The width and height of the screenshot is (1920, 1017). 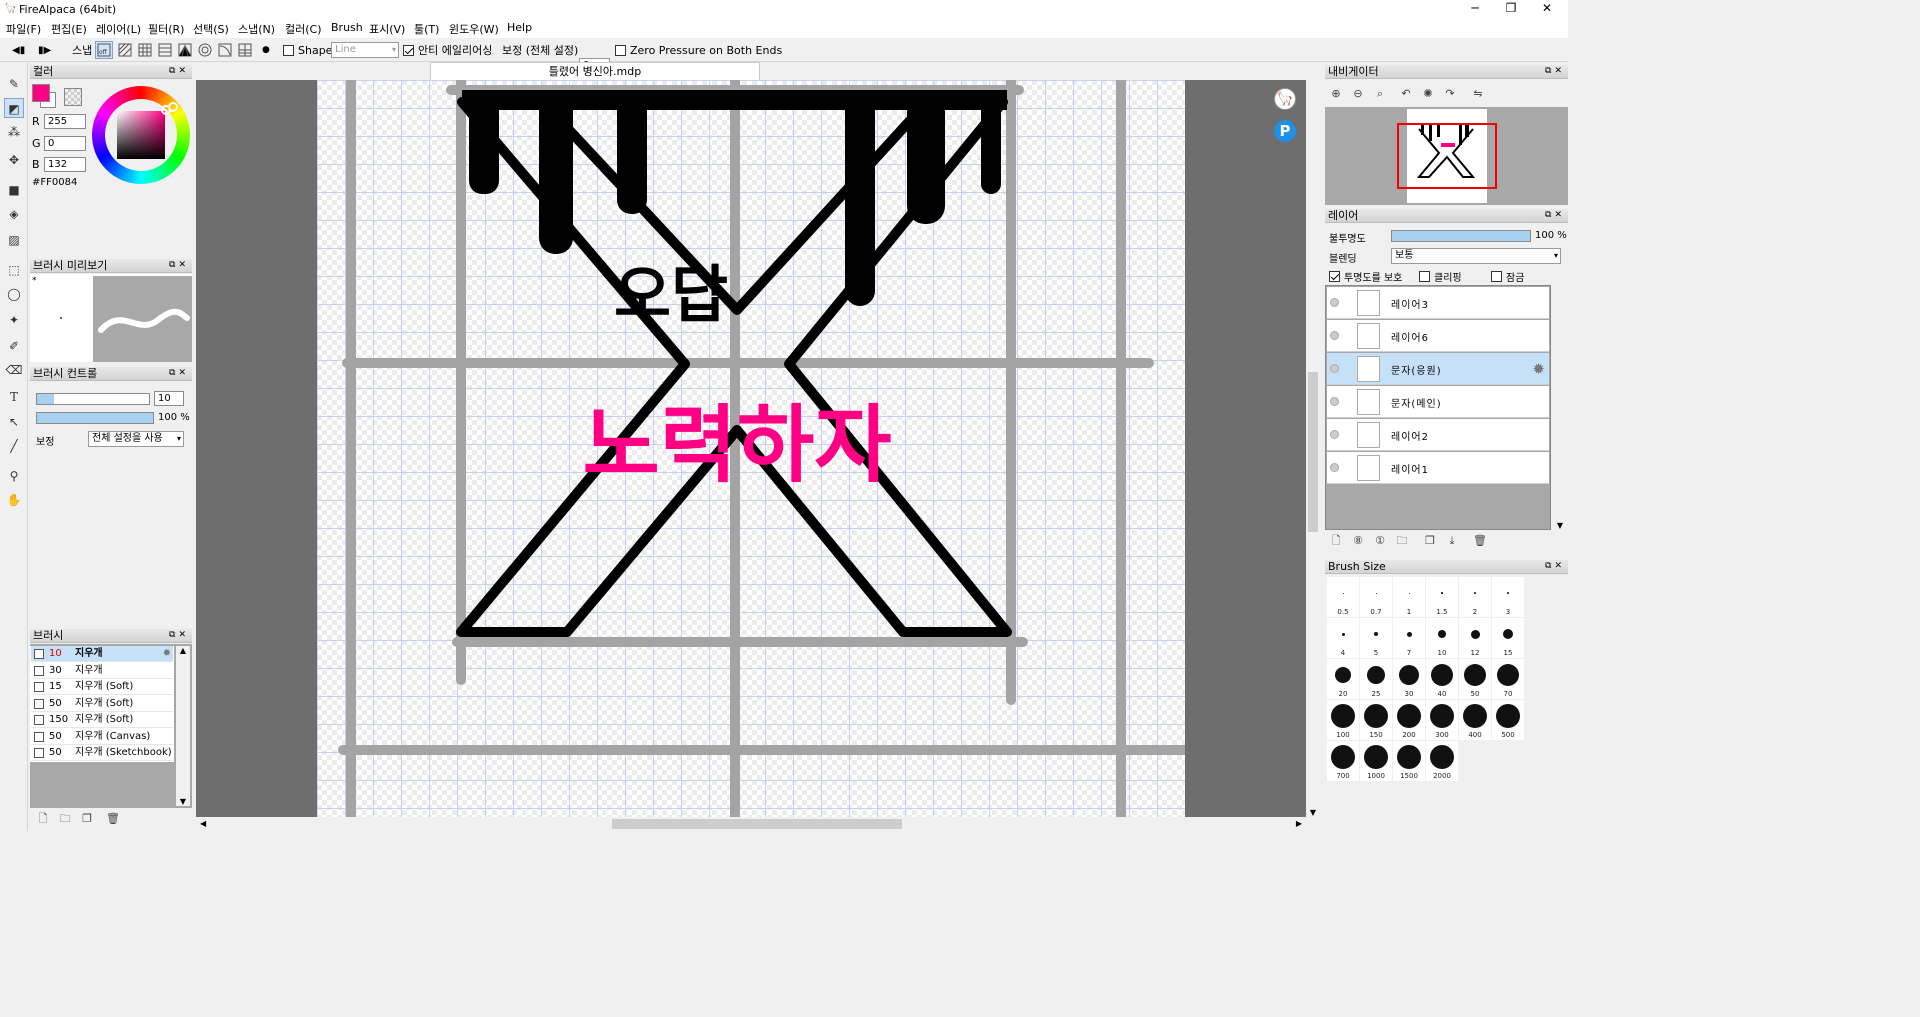 I want to click on next-icon: ▮▶, so click(x=44, y=50).